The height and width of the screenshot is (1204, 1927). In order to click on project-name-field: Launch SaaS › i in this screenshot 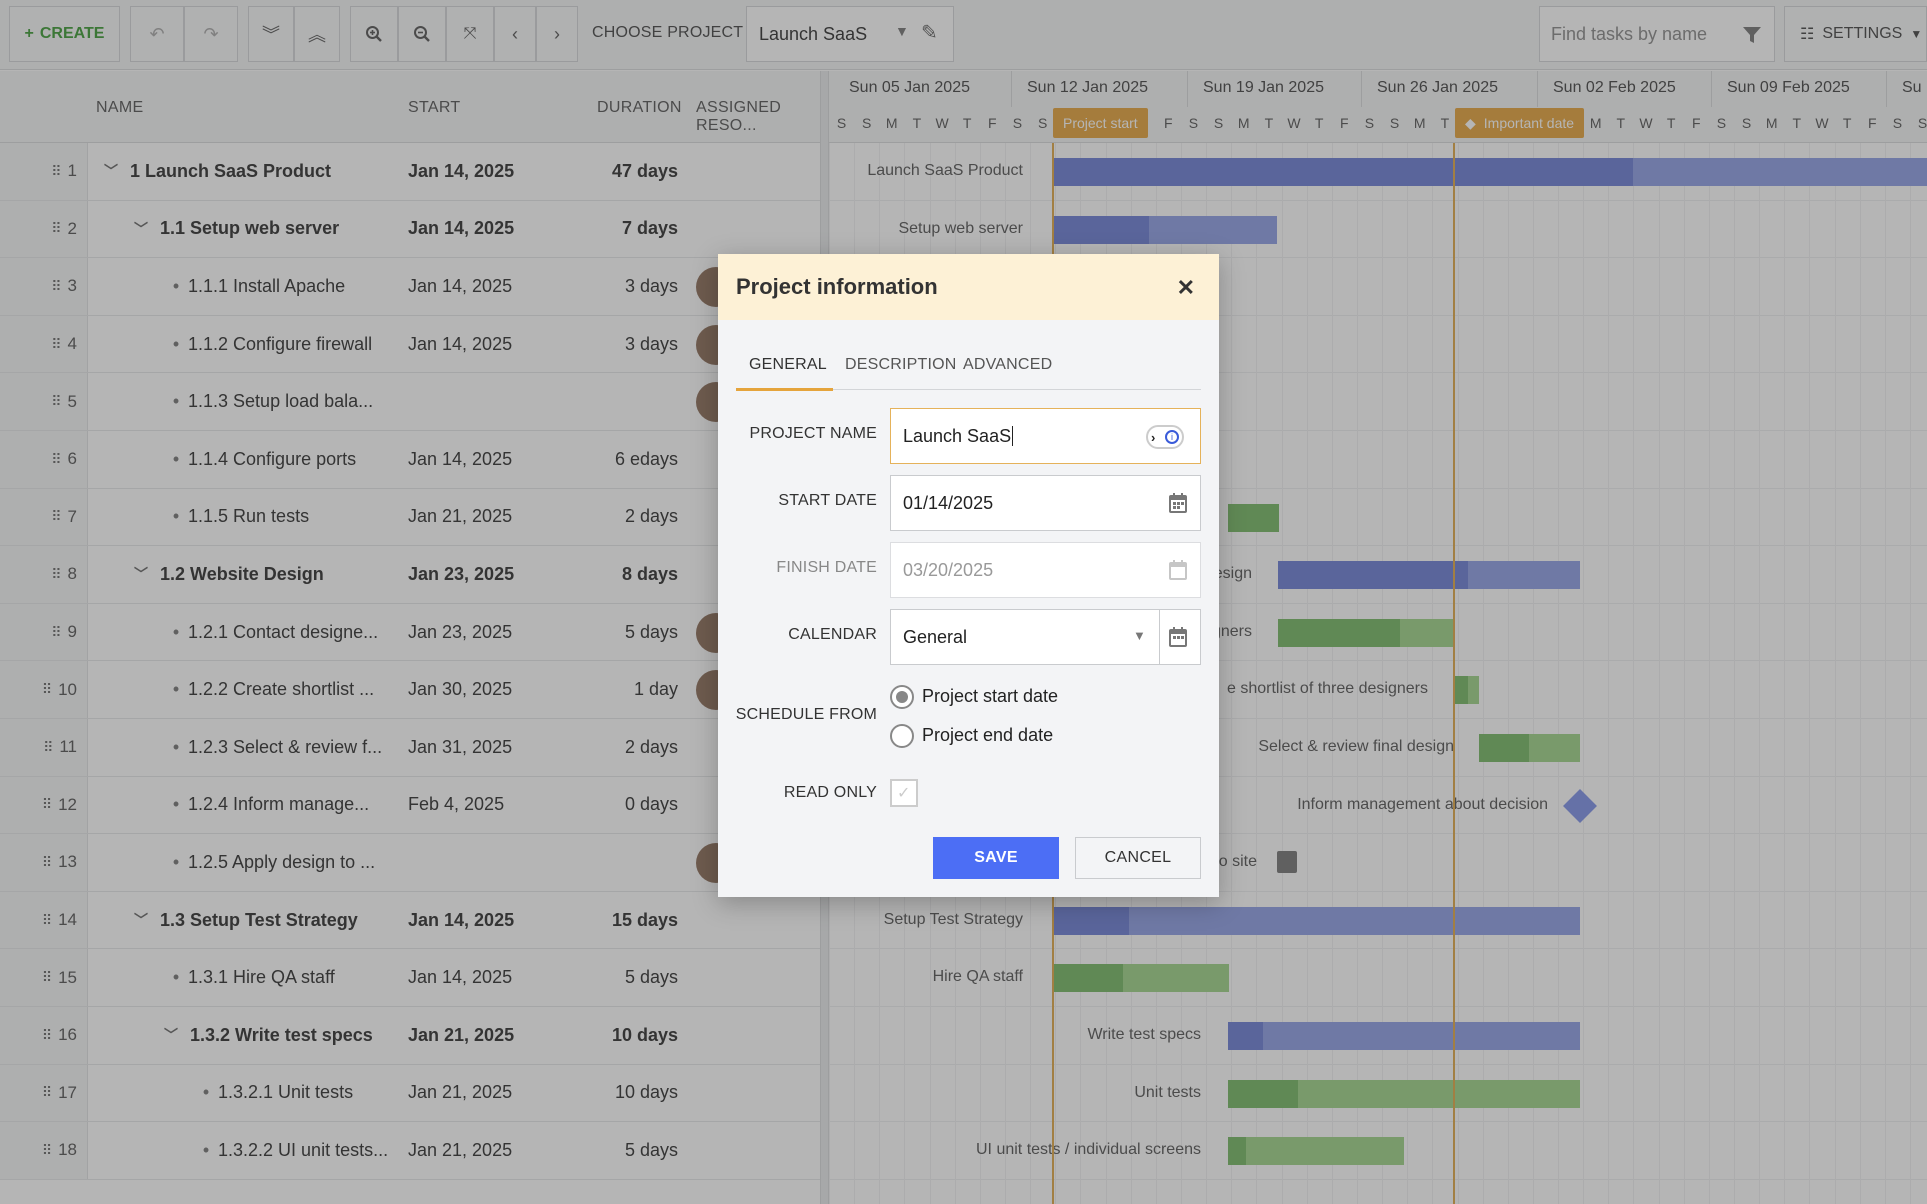, I will do `click(1045, 436)`.